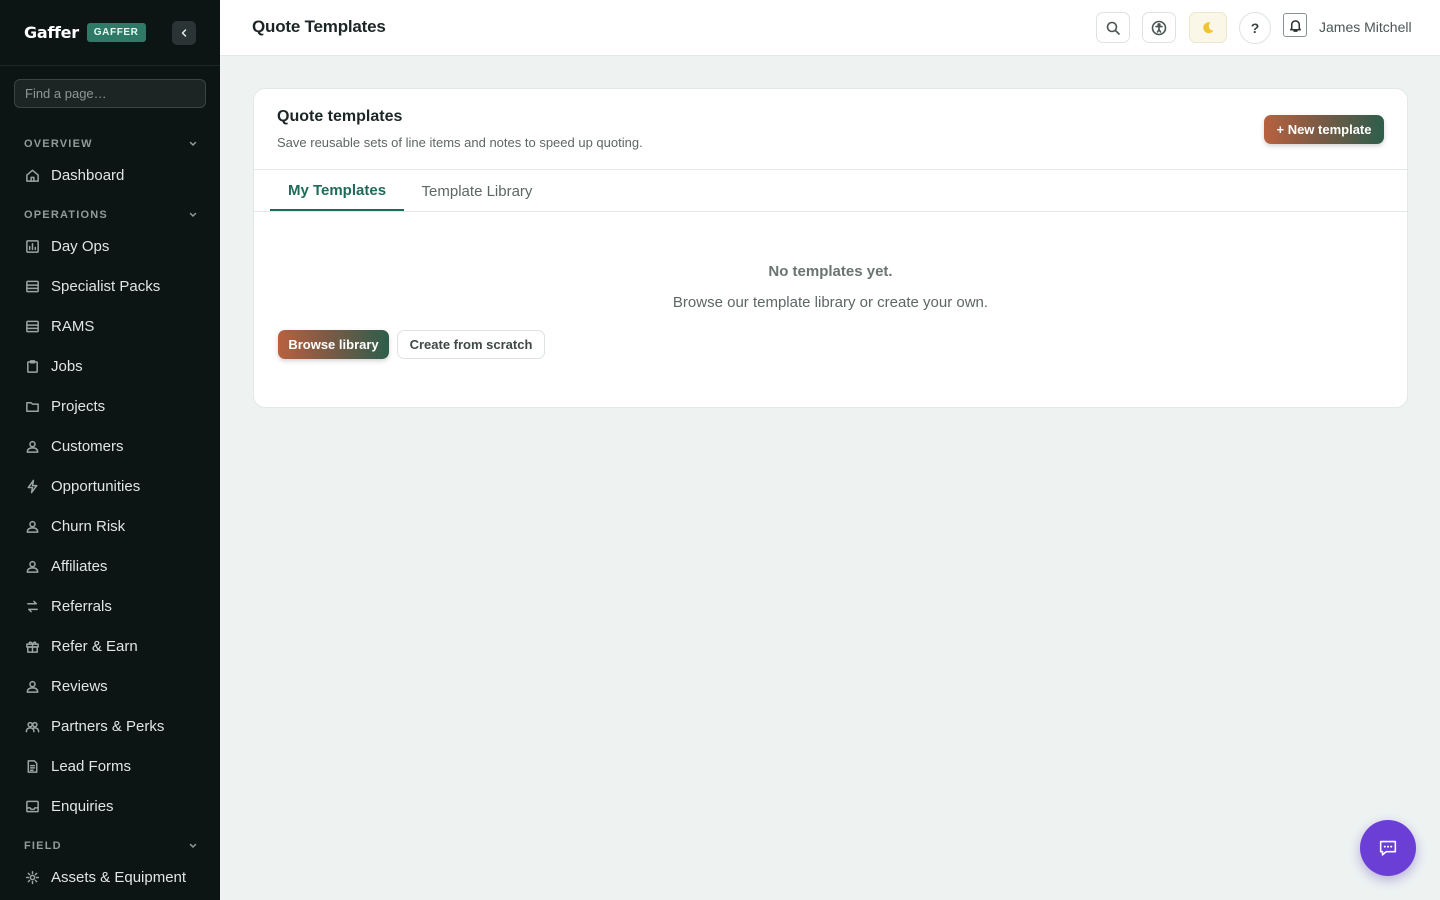  I want to click on notifications-button, so click(1295, 25).